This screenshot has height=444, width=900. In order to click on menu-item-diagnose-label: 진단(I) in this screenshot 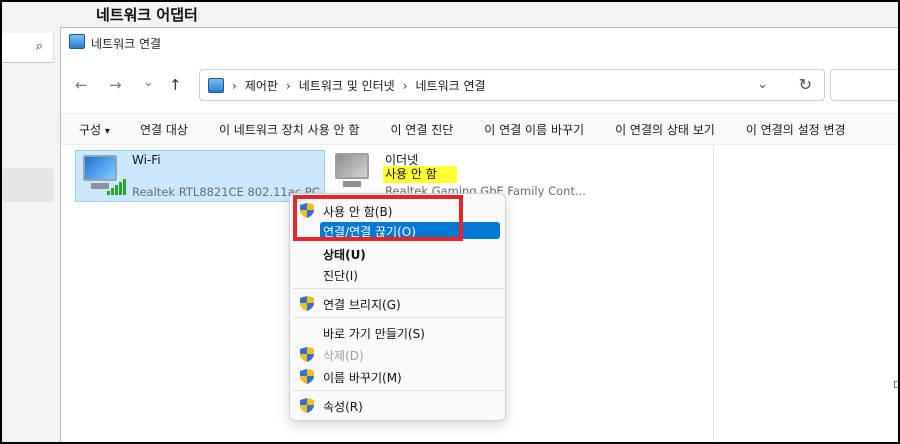, I will do `click(340, 276)`.